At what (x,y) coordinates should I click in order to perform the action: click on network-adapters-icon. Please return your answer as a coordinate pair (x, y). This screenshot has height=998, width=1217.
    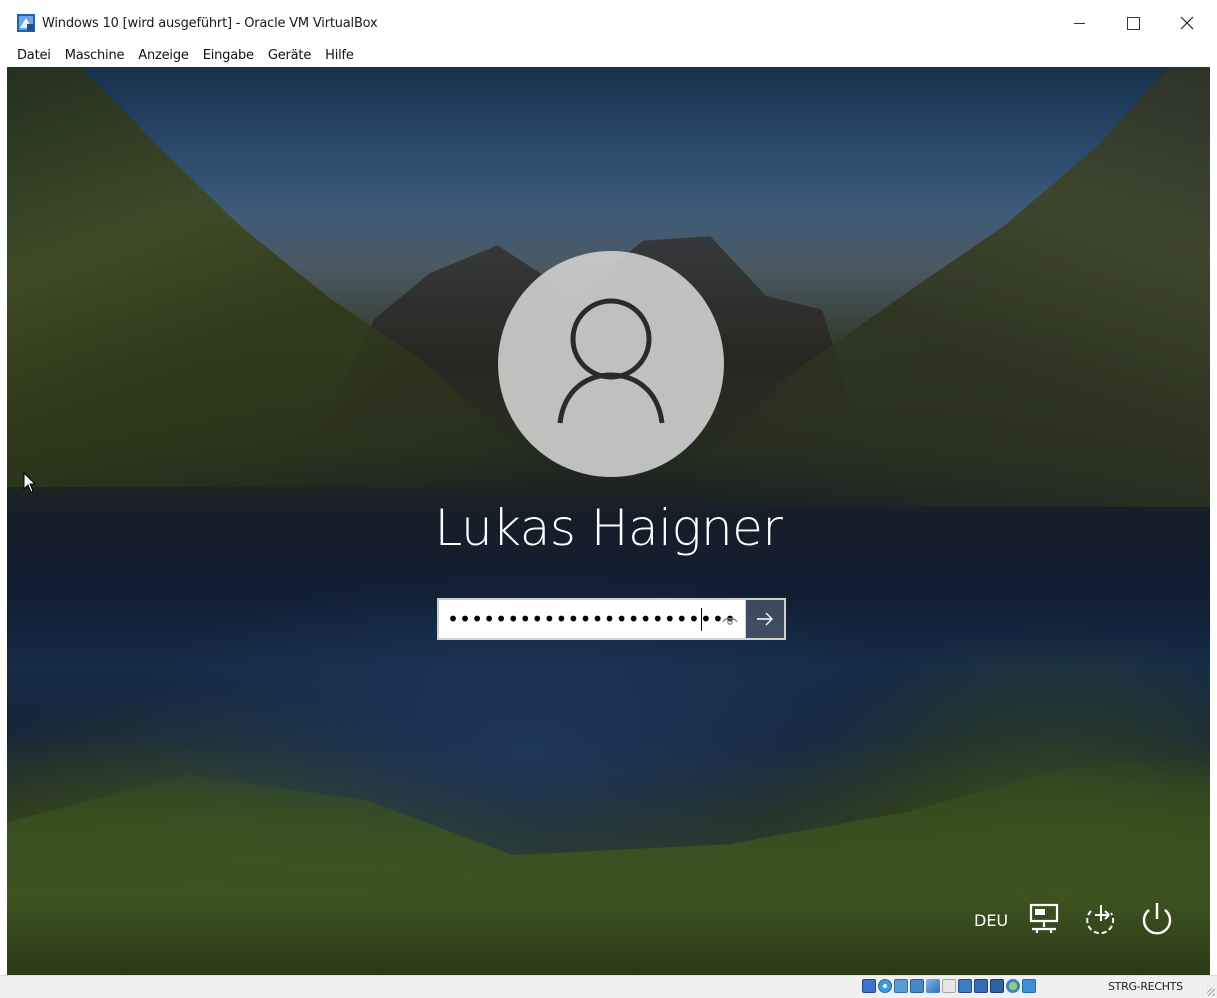
    Looking at the image, I should click on (917, 986).